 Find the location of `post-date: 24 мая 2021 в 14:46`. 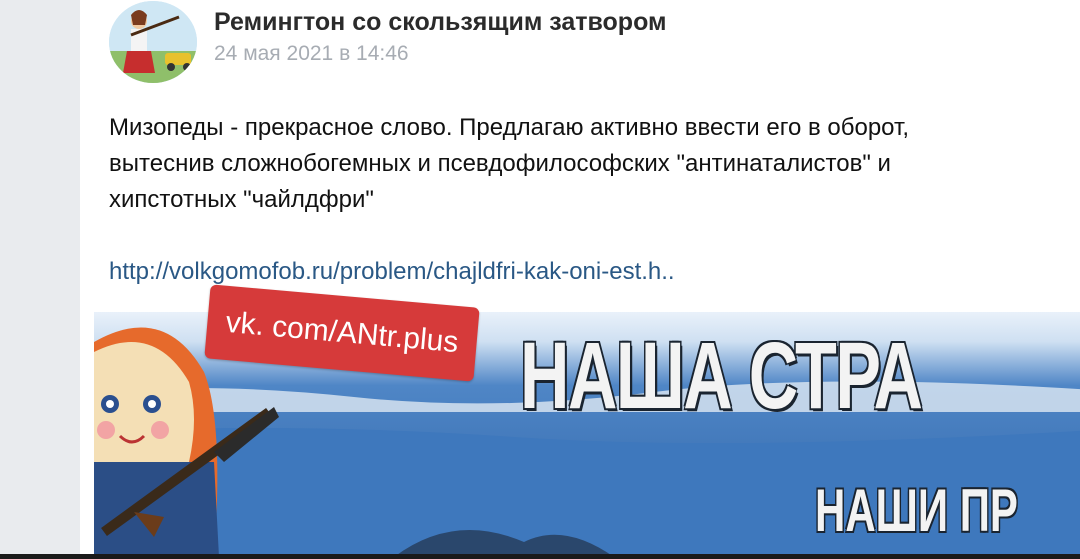

post-date: 24 мая 2021 в 14:46 is located at coordinates (311, 54).